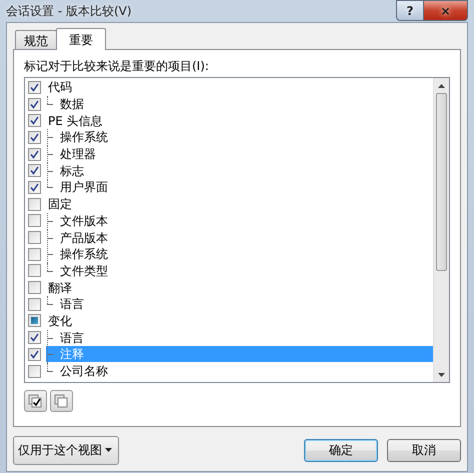 This screenshot has width=474, height=473. I want to click on tree-item: 用户界面, so click(239, 187).